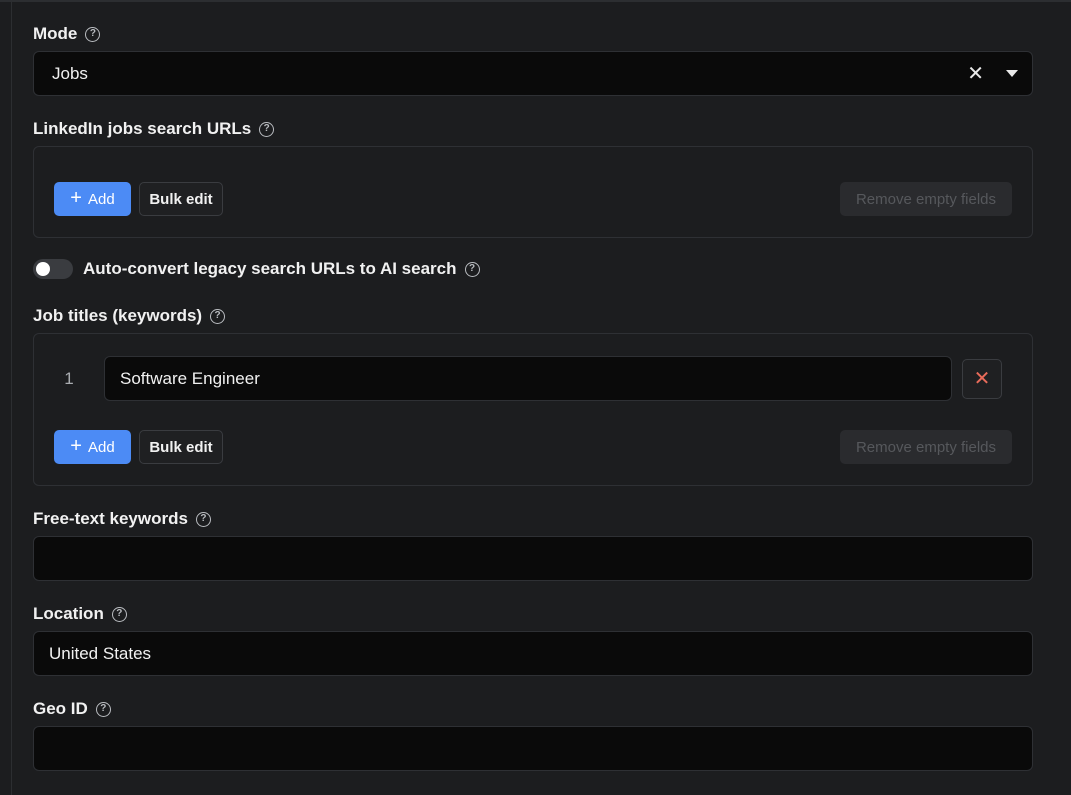 This screenshot has width=1071, height=795. Describe the element at coordinates (60, 708) in the screenshot. I see `geo-id-label-text: Geo ID` at that location.